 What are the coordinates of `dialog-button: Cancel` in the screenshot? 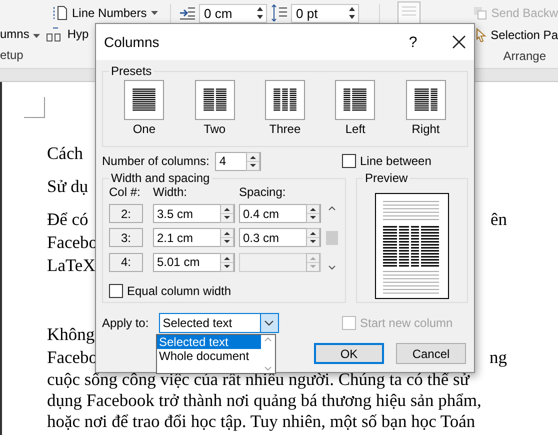 It's located at (431, 353).